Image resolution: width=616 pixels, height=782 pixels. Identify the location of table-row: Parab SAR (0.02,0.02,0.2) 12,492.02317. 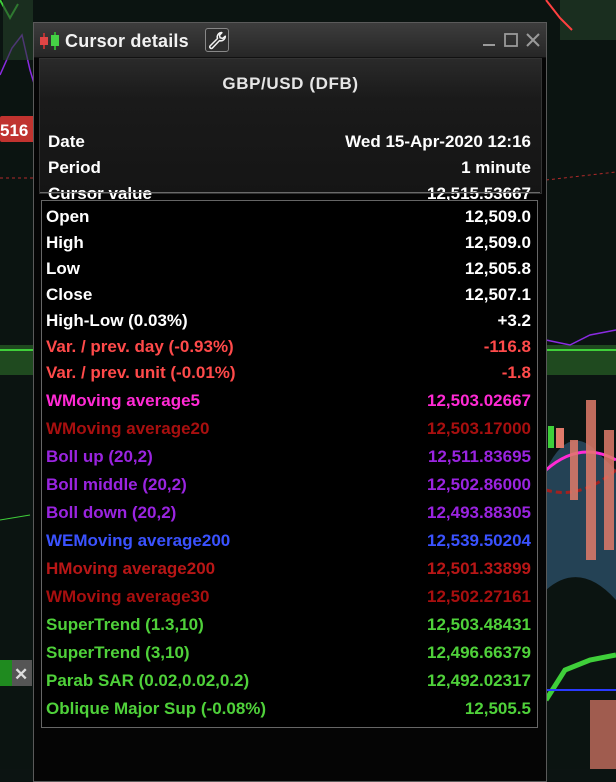
(288, 682).